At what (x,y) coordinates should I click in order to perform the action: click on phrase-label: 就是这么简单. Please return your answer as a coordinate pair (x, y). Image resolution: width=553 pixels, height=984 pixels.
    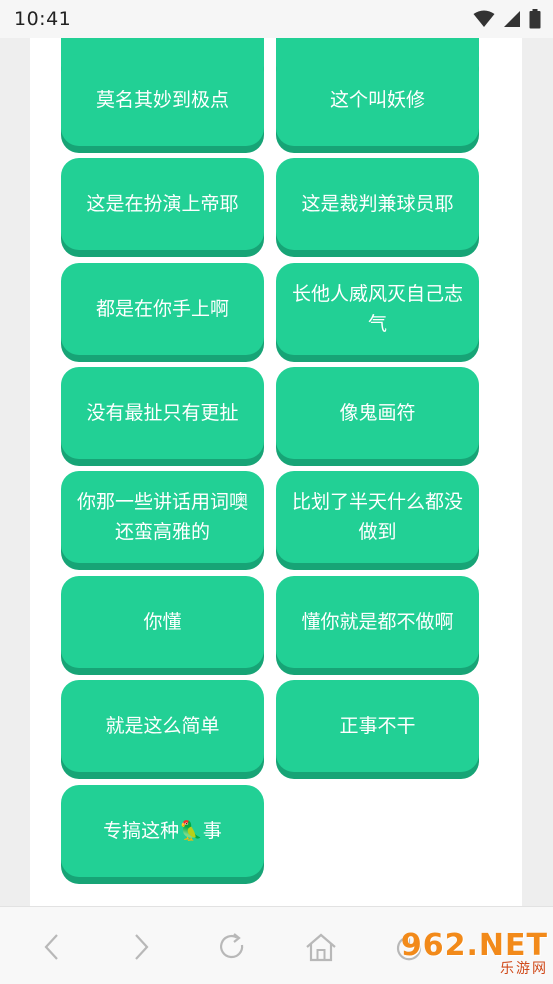
    Looking at the image, I should click on (162, 726).